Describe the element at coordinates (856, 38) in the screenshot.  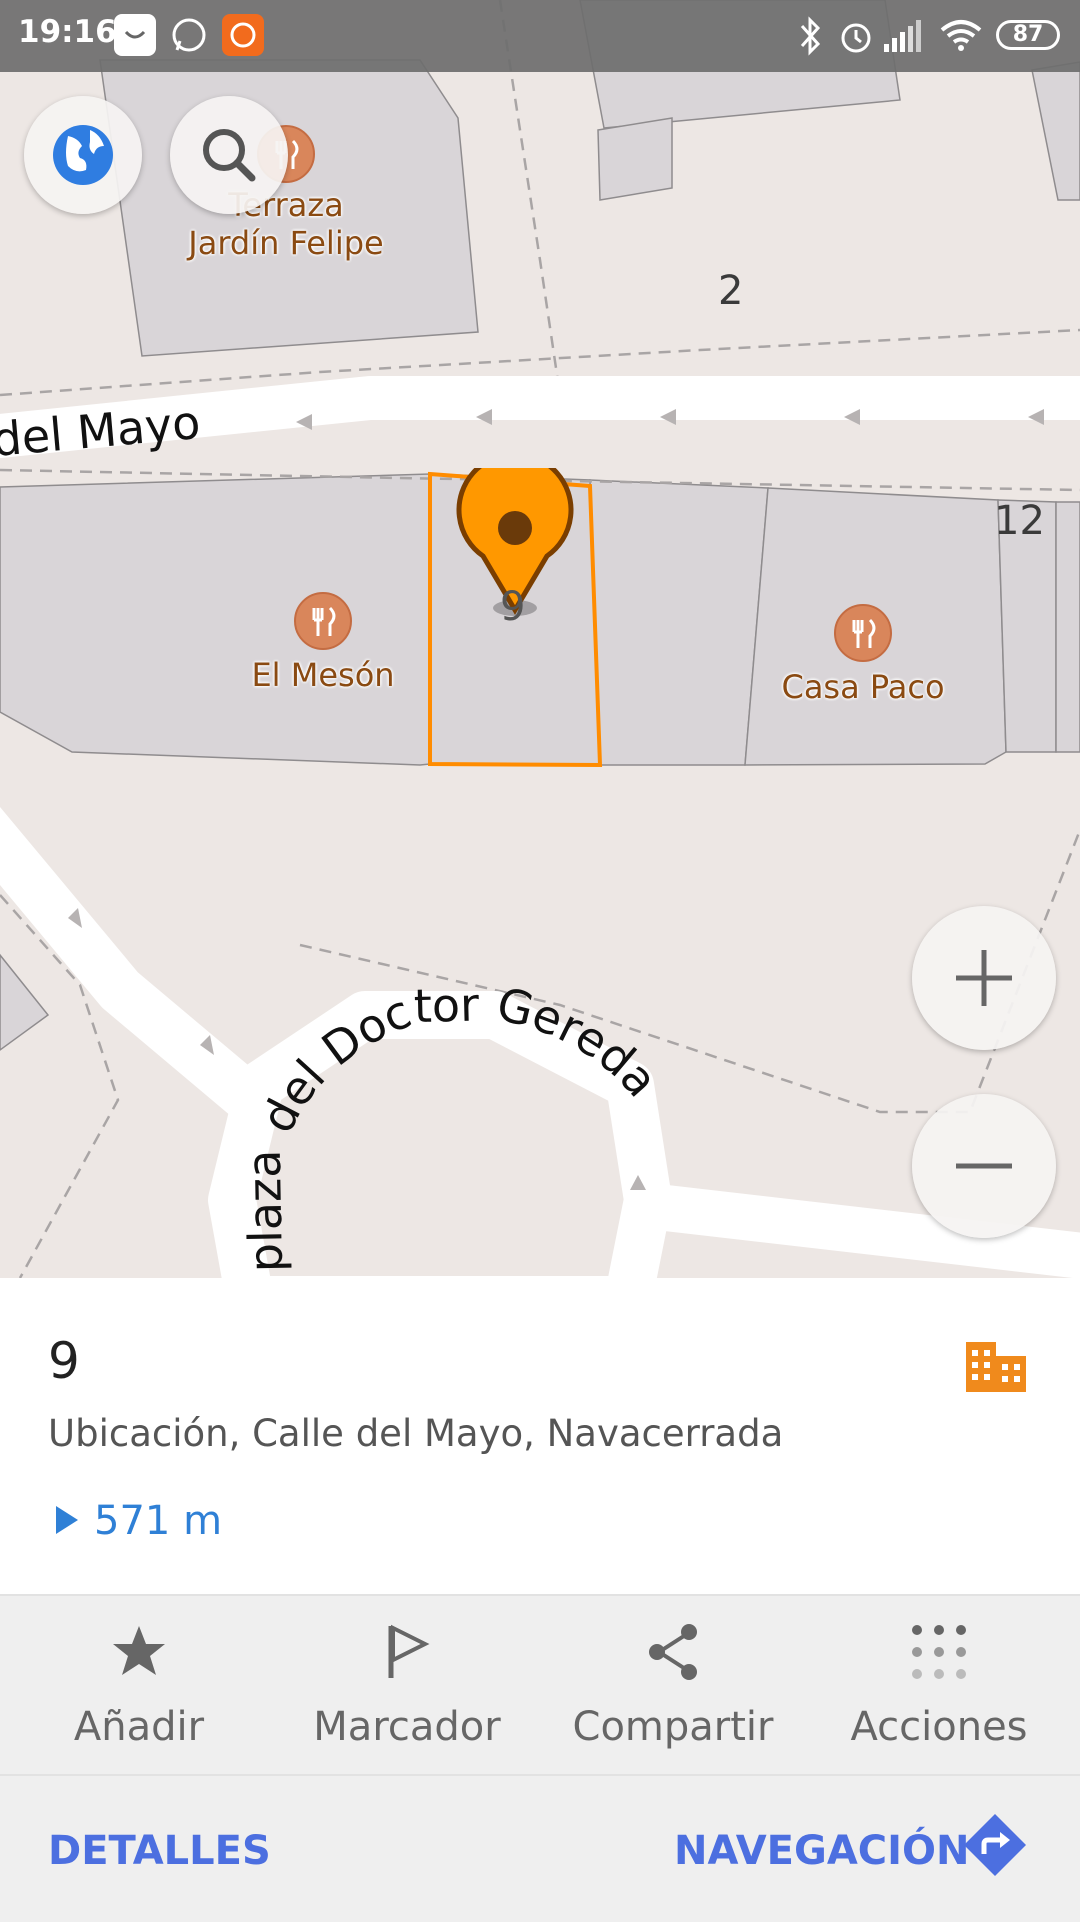
I see `alarm-icon` at that location.